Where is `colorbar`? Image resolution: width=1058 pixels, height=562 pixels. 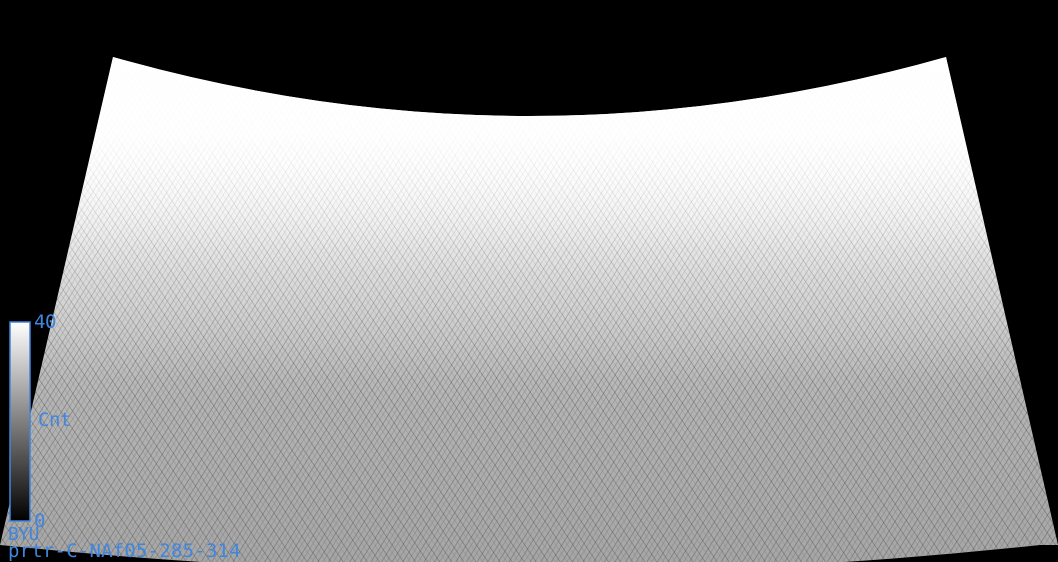 colorbar is located at coordinates (20, 421).